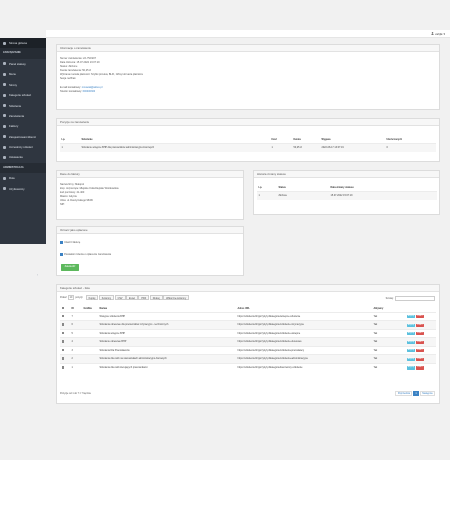  I want to click on export-button: Excel, so click(132, 297).